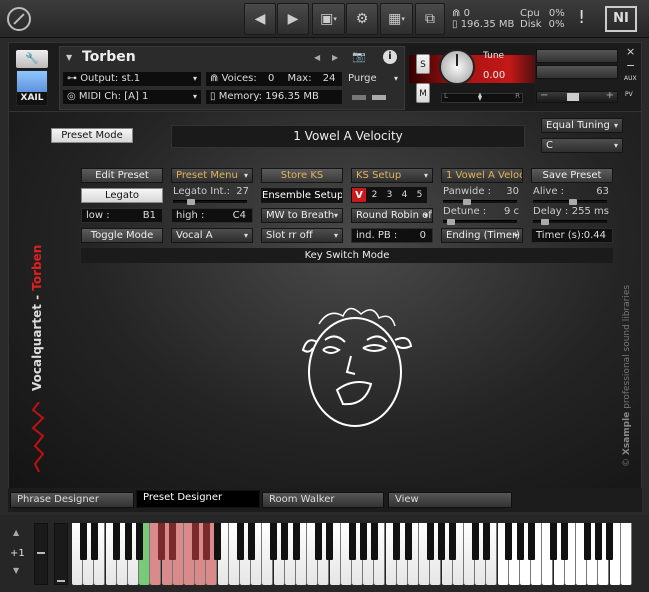 Image resolution: width=649 pixels, height=592 pixels. What do you see at coordinates (374, 195) in the screenshot?
I see `ks-slot-2: 2` at bounding box center [374, 195].